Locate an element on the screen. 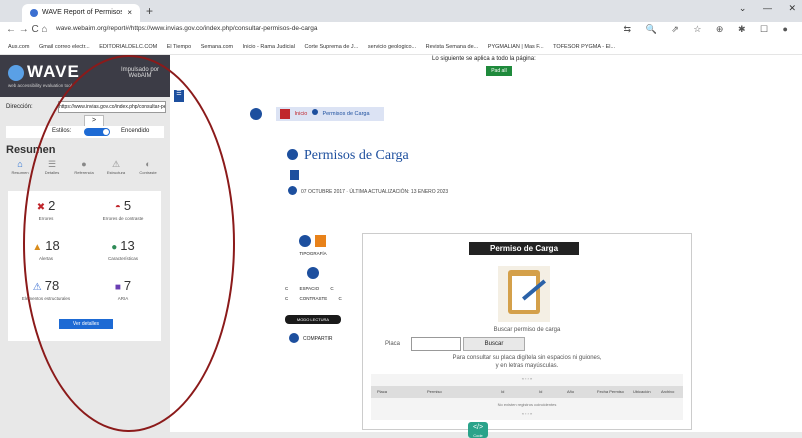 The width and height of the screenshot is (802, 438). breadcrumb-home: Inicio is located at coordinates (301, 114).